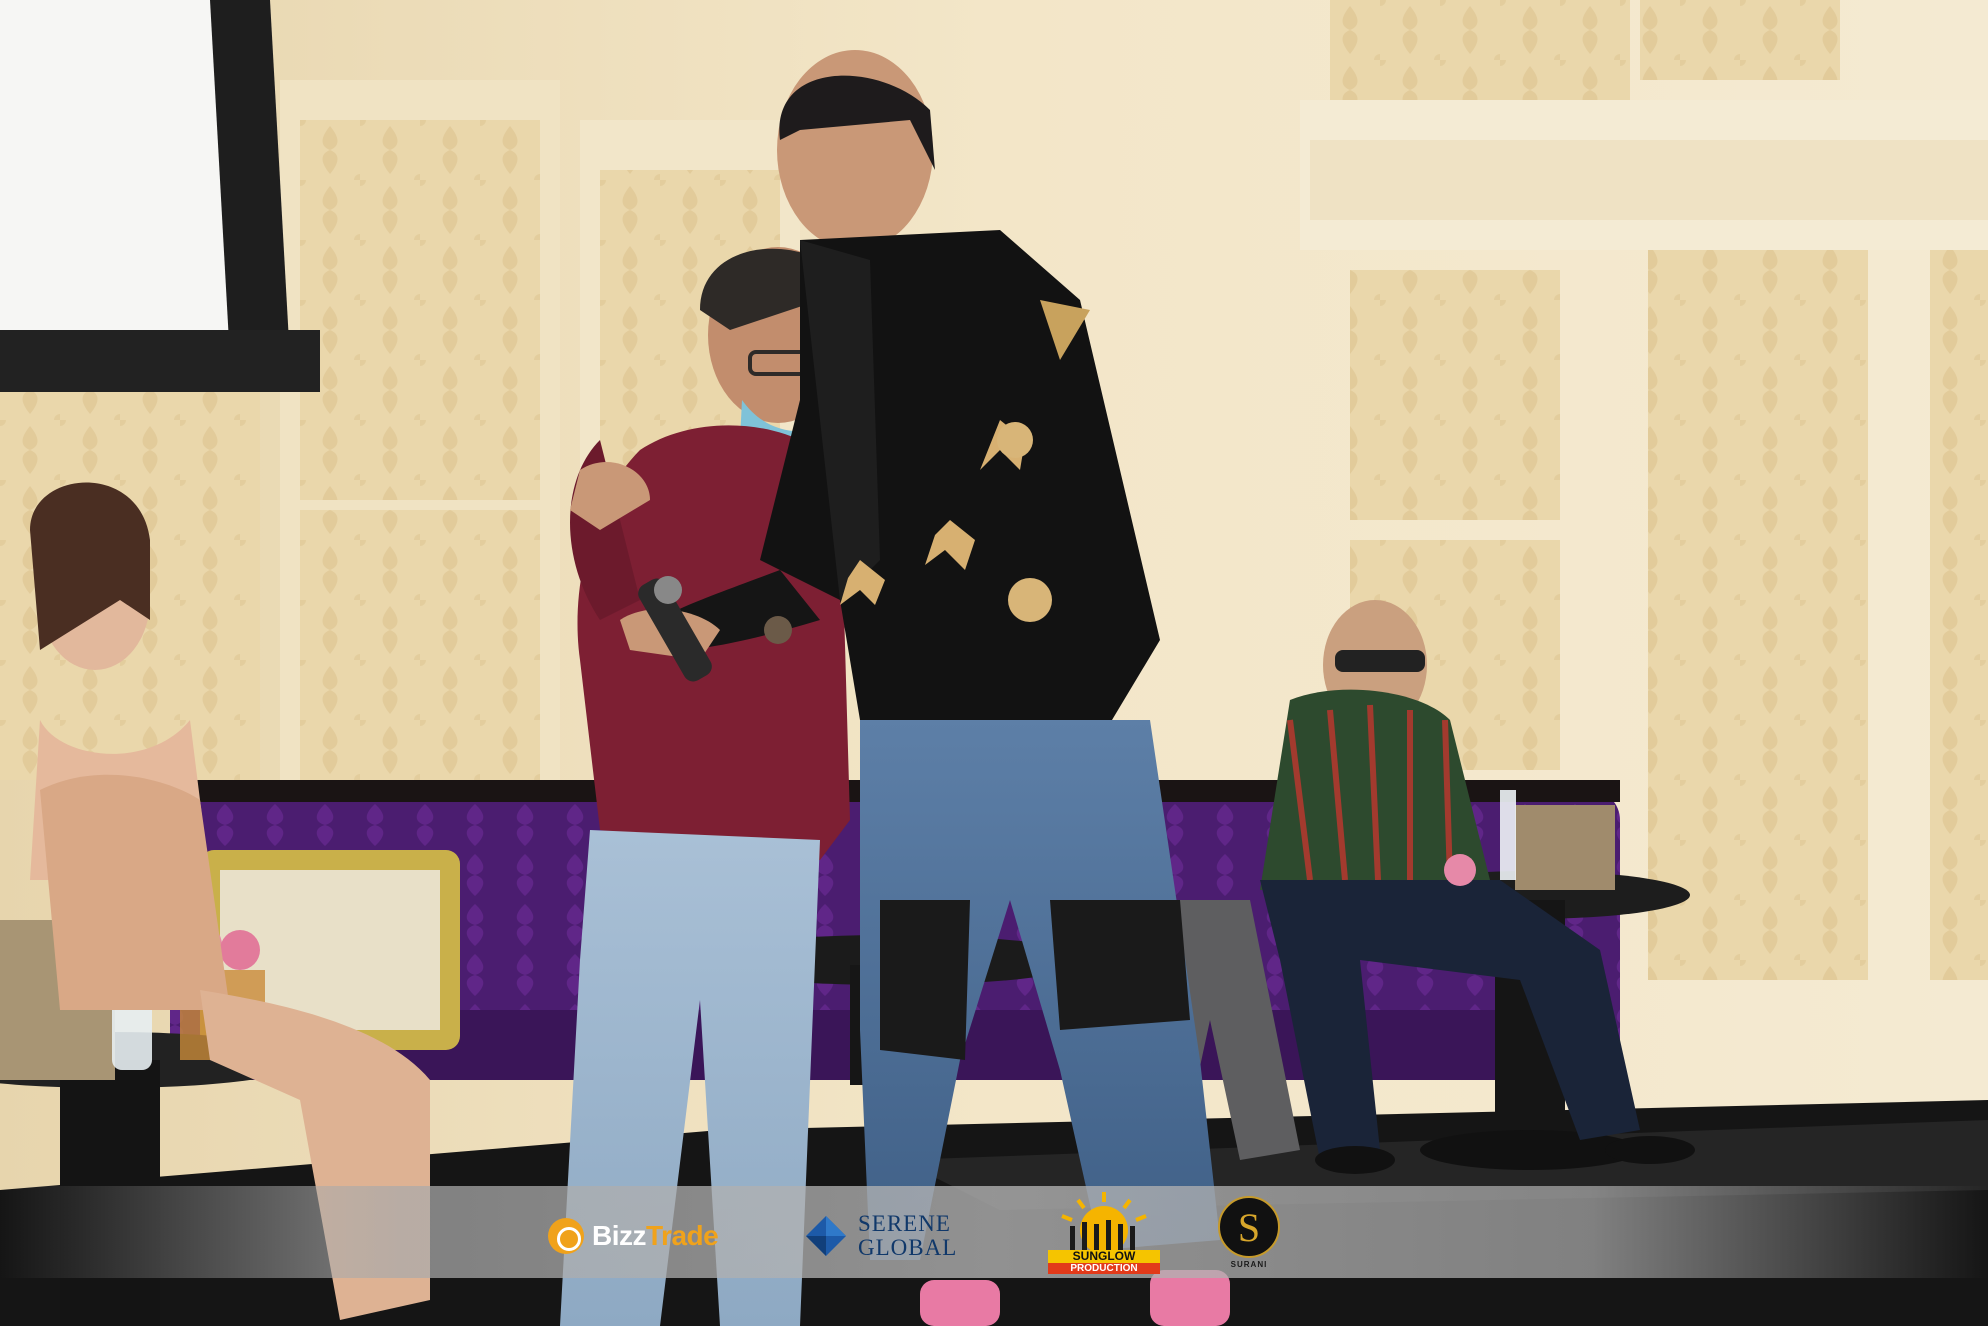 The width and height of the screenshot is (1988, 1326). Describe the element at coordinates (1249, 1264) in the screenshot. I see `surani-wordmark: SURANI` at that location.